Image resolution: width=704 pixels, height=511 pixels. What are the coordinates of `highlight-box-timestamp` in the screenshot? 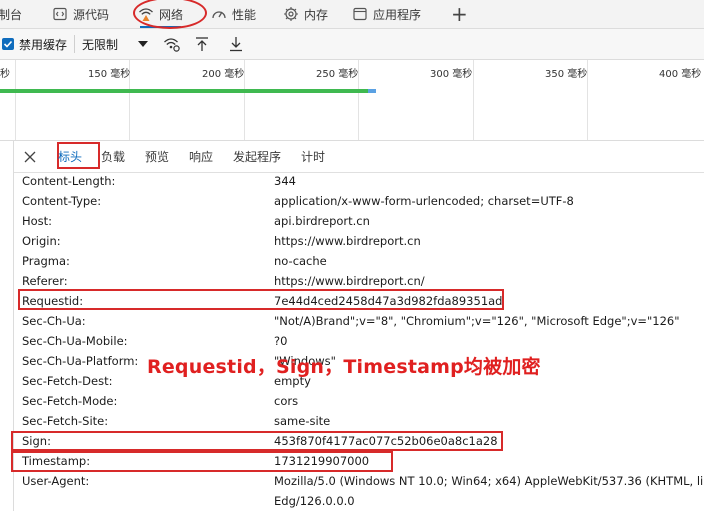 It's located at (202, 461).